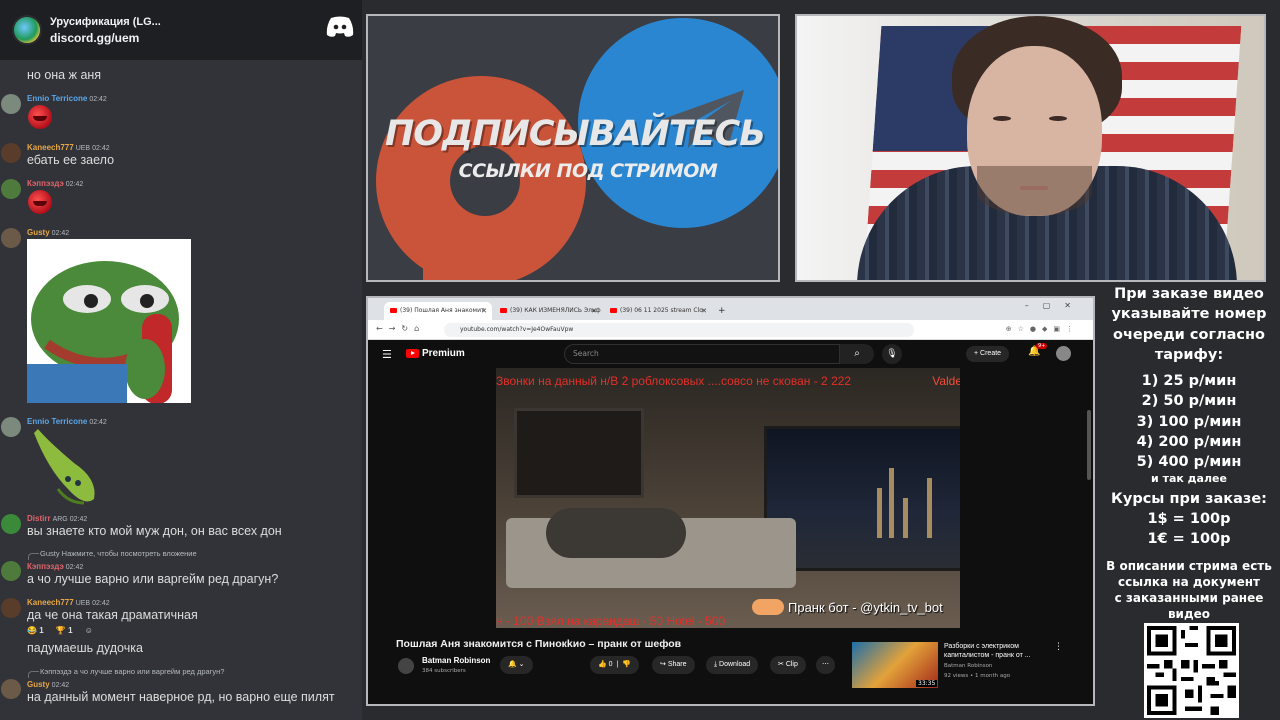 Image resolution: width=1280 pixels, height=720 pixels. I want to click on more-options-icon: ⋮, so click(1058, 647).